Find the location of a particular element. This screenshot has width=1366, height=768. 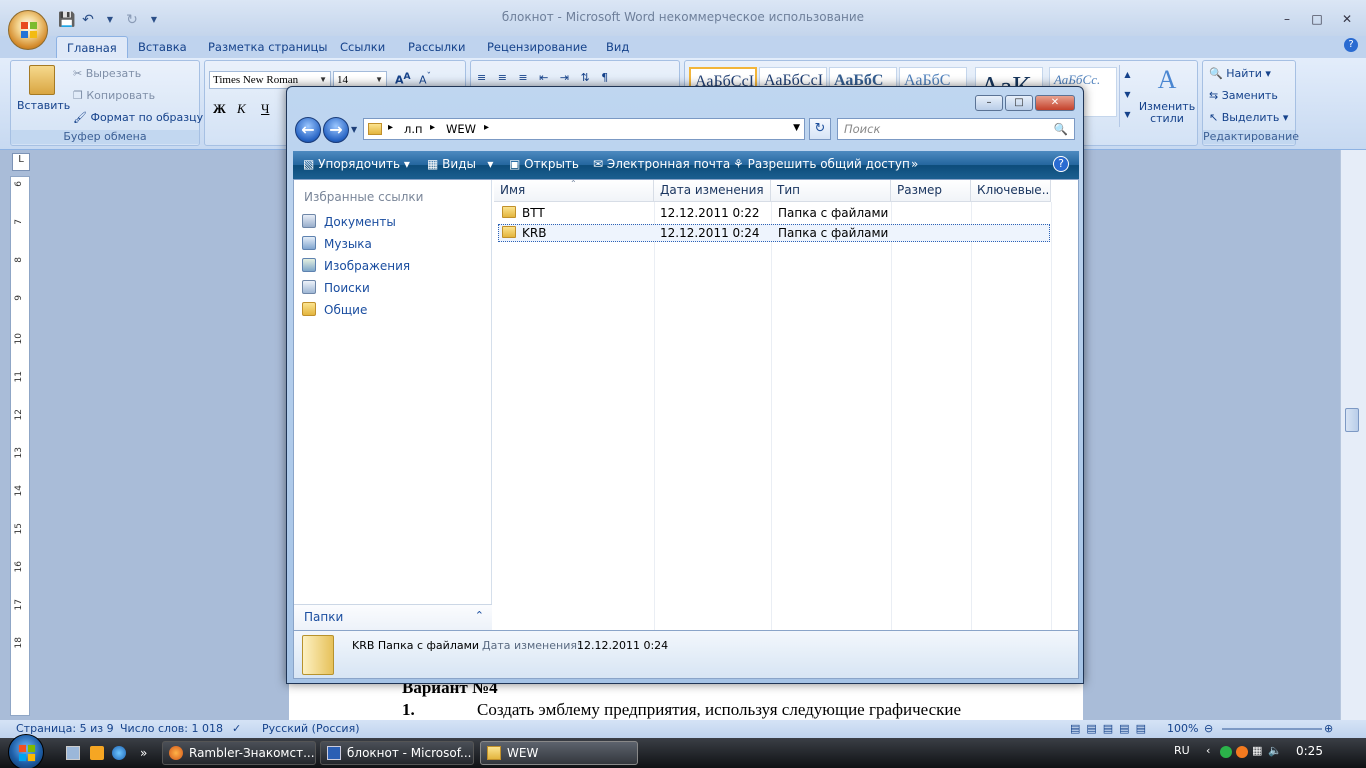

minimize-button: – is located at coordinates (1287, 19).